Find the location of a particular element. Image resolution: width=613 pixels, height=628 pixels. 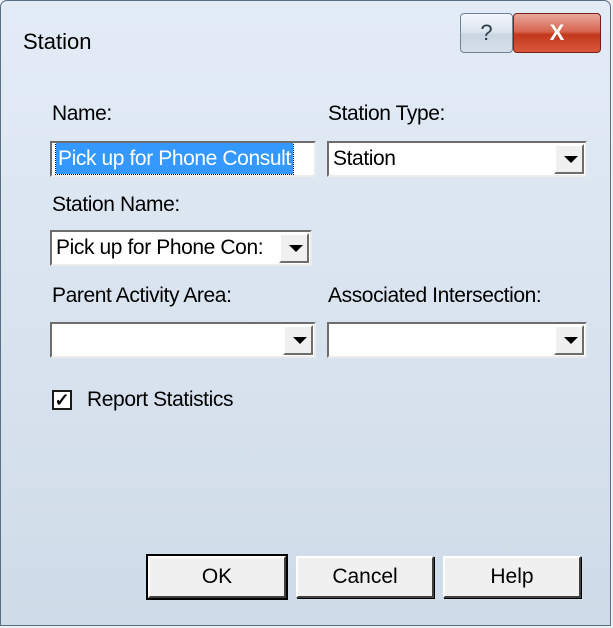

help-question-icon: ? is located at coordinates (486, 33).